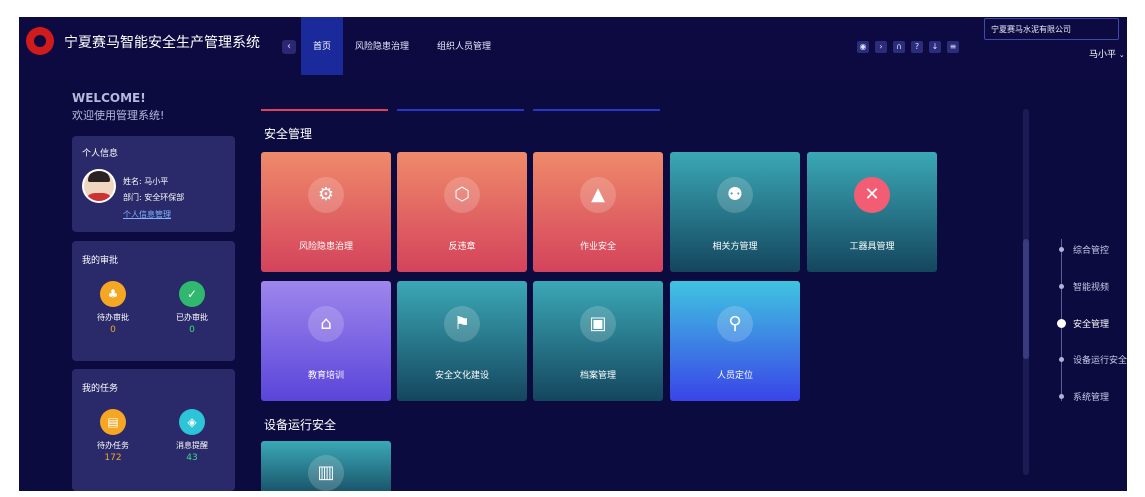  I want to click on tile-equipment: ▥, so click(326, 466).